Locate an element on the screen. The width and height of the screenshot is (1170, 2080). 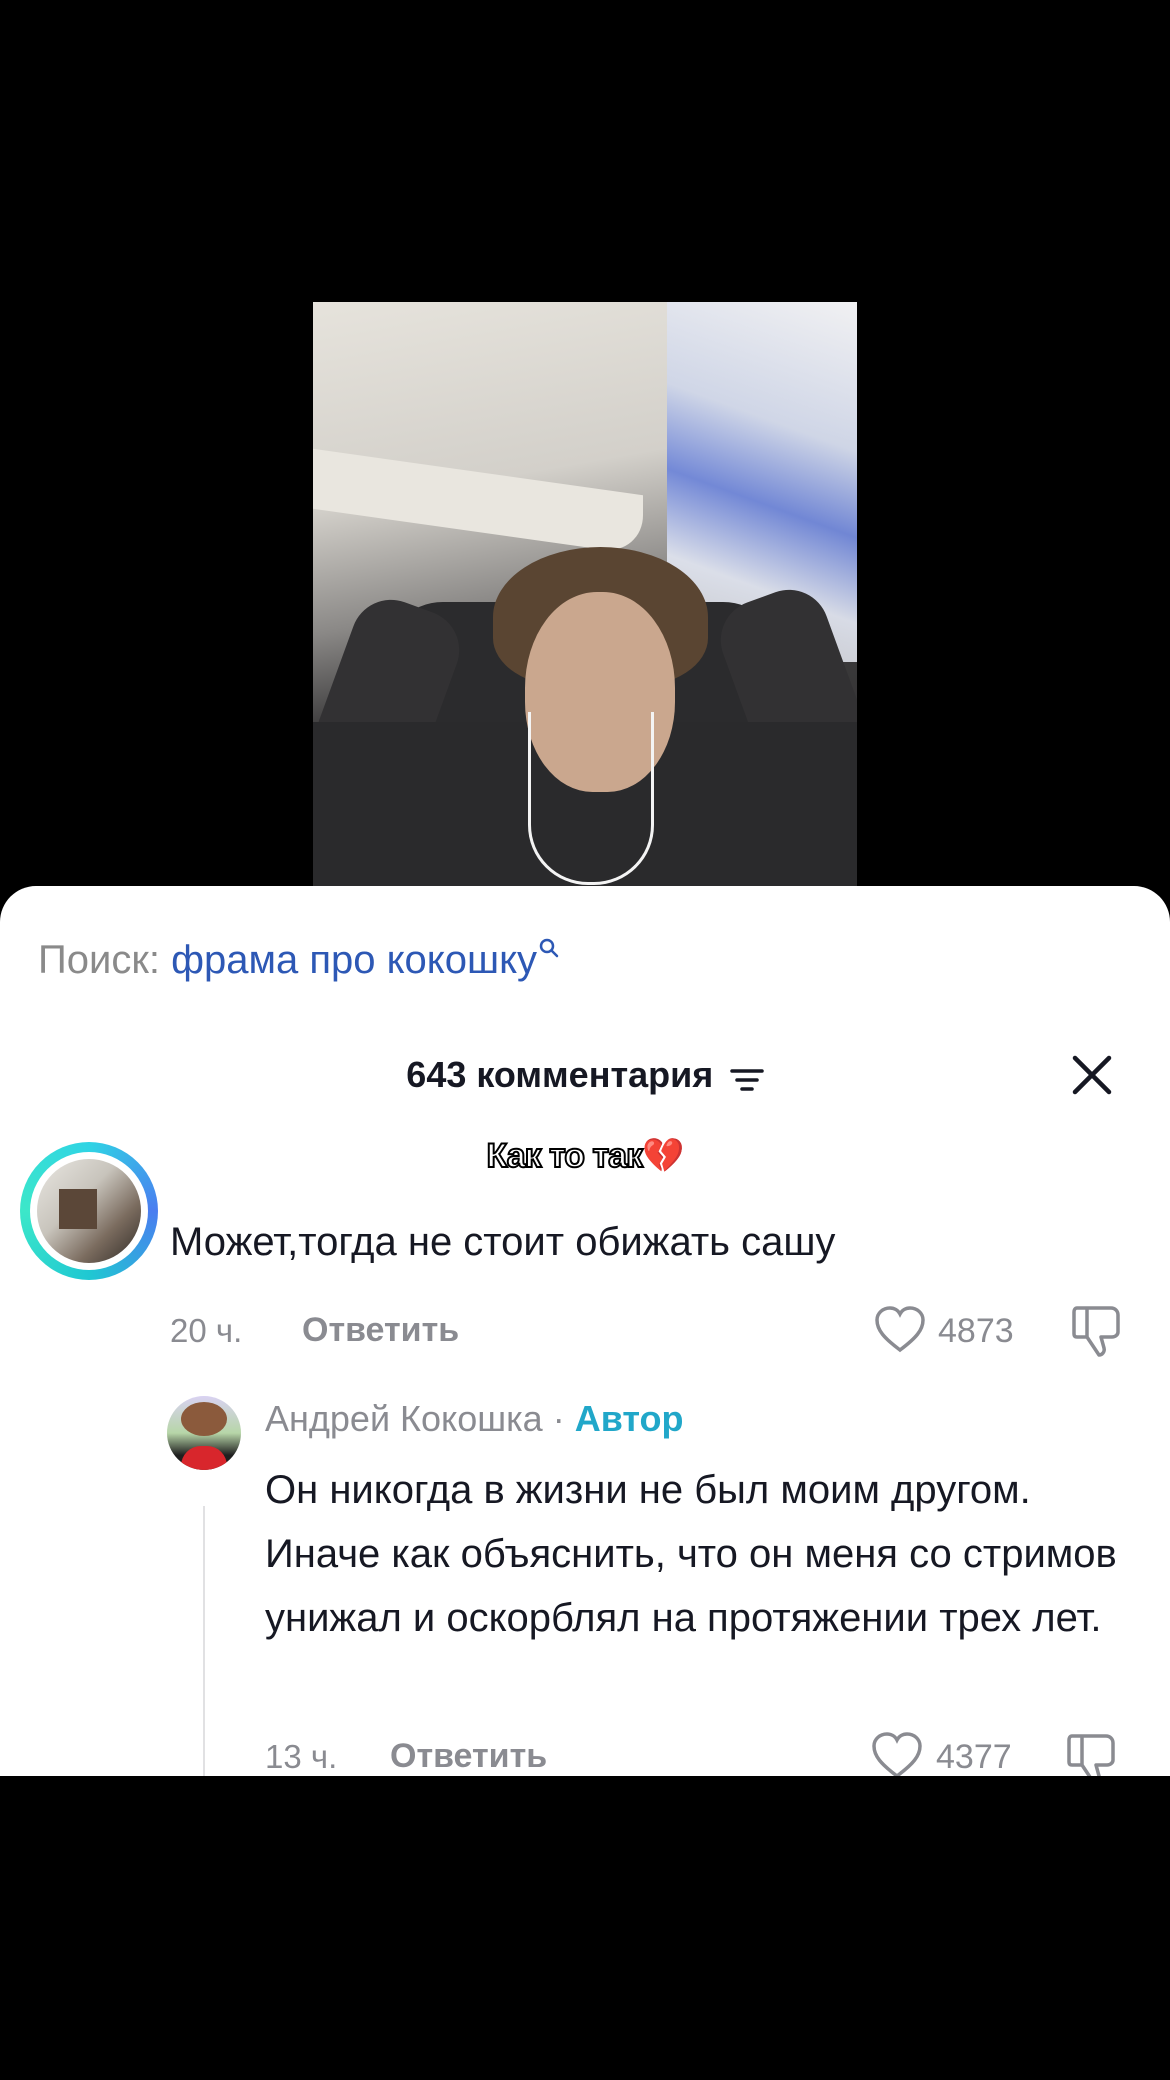
like-count: 4377 is located at coordinates (974, 1757).